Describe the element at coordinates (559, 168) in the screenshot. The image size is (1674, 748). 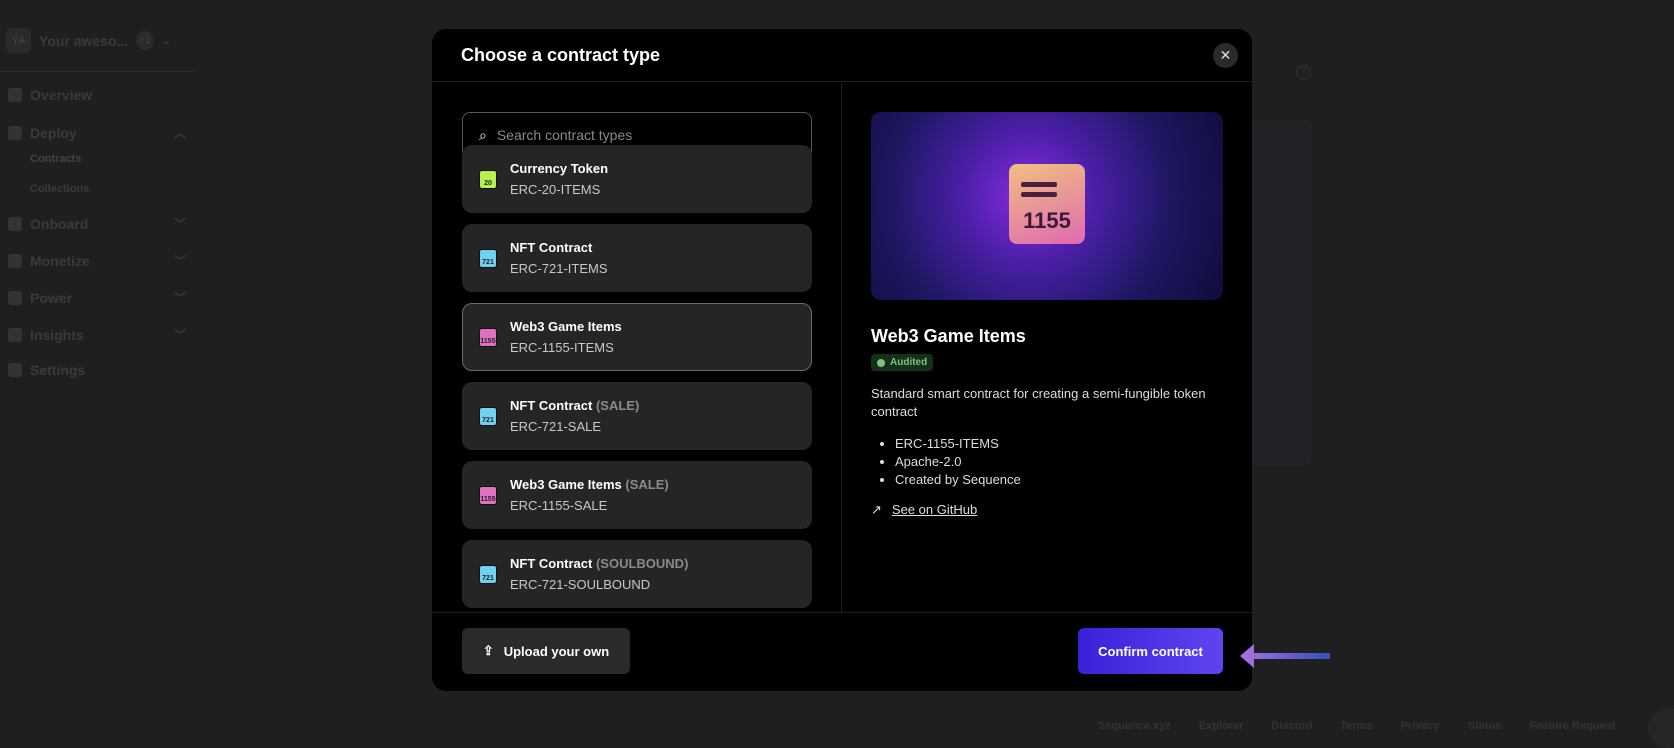
I see `contract-name: Currency Token` at that location.